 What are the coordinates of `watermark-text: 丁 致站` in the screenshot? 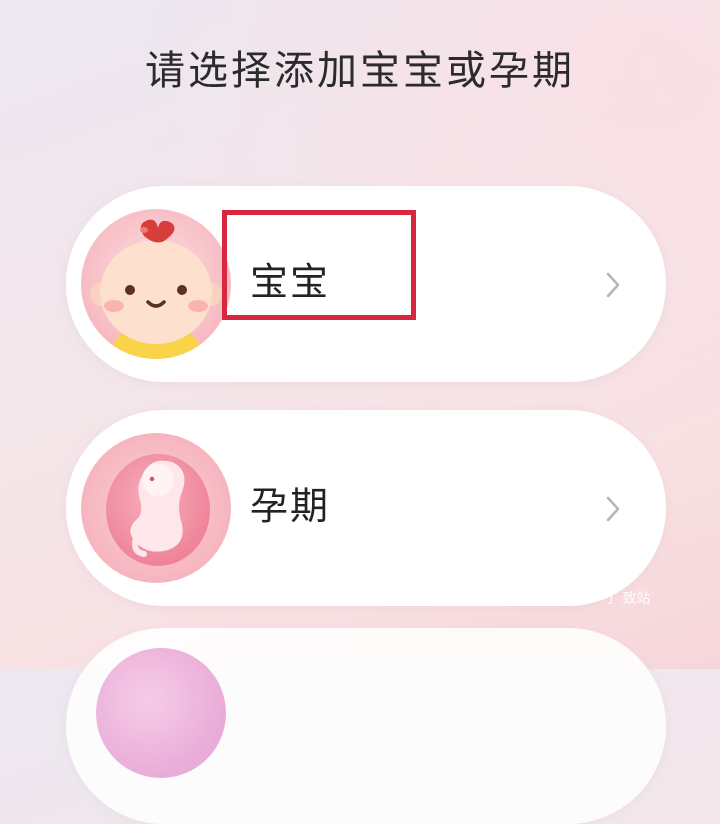 It's located at (627, 599).